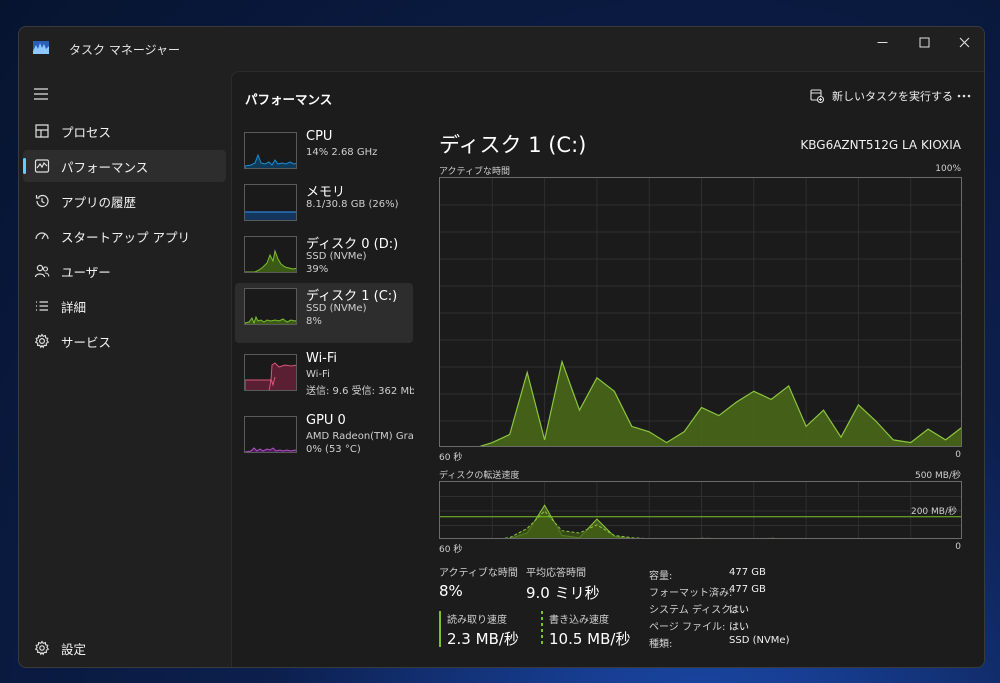 This screenshot has width=1000, height=683. I want to click on device-usage: 39%, so click(317, 269).